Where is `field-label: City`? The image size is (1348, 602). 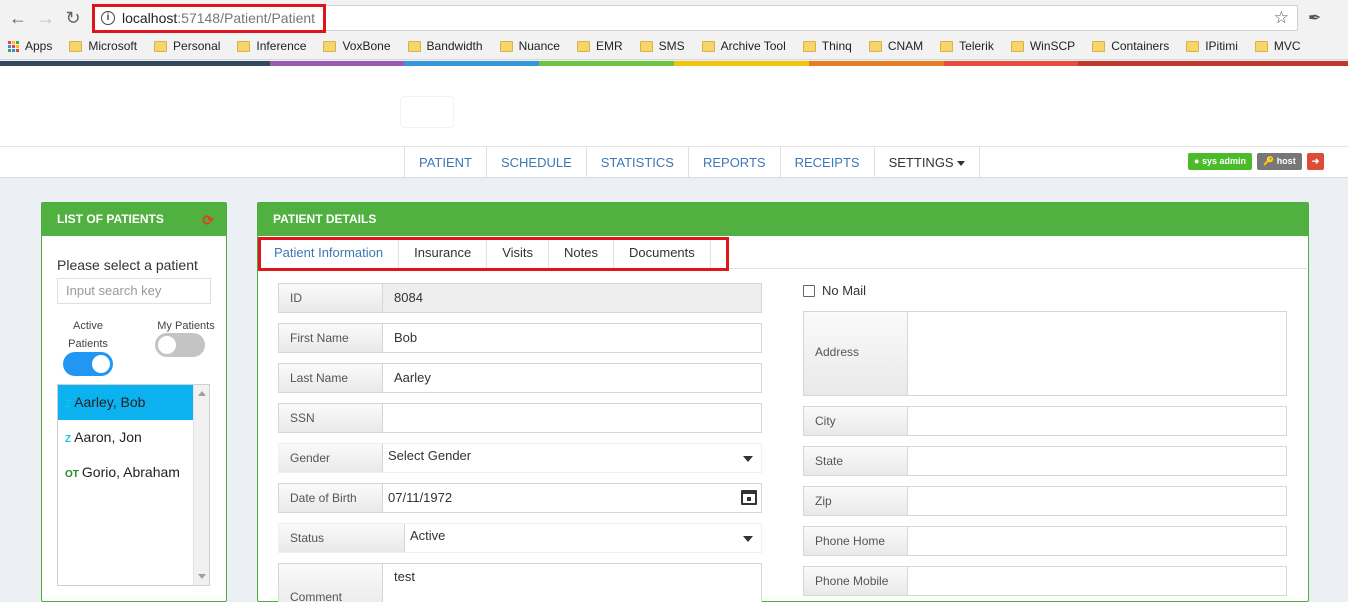
field-label: City is located at coordinates (856, 421).